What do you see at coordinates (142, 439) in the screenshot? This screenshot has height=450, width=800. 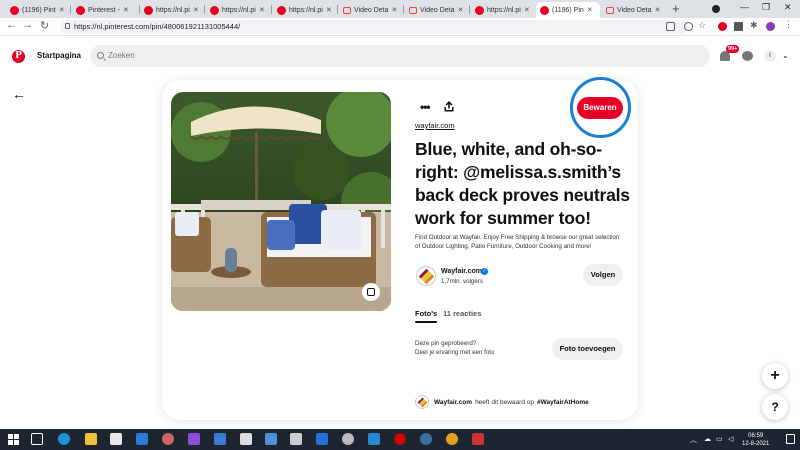 I see `mail-icon` at bounding box center [142, 439].